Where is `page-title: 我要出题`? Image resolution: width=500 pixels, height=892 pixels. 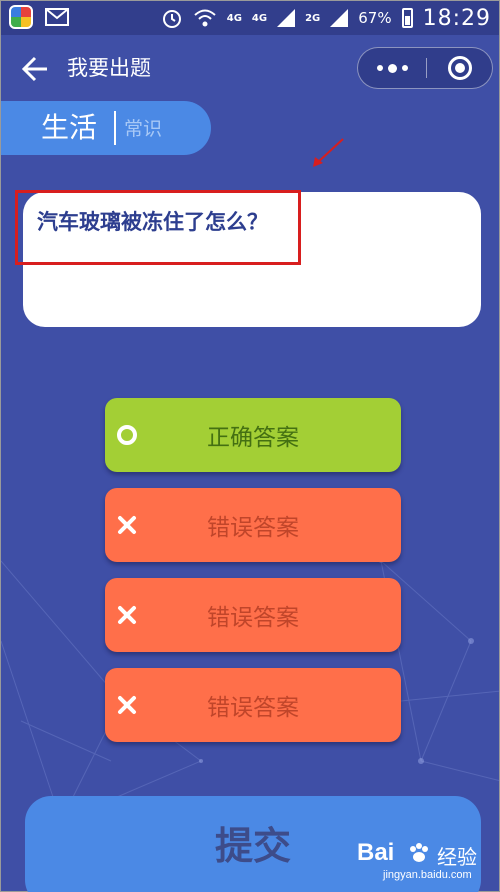 page-title: 我要出题 is located at coordinates (109, 68).